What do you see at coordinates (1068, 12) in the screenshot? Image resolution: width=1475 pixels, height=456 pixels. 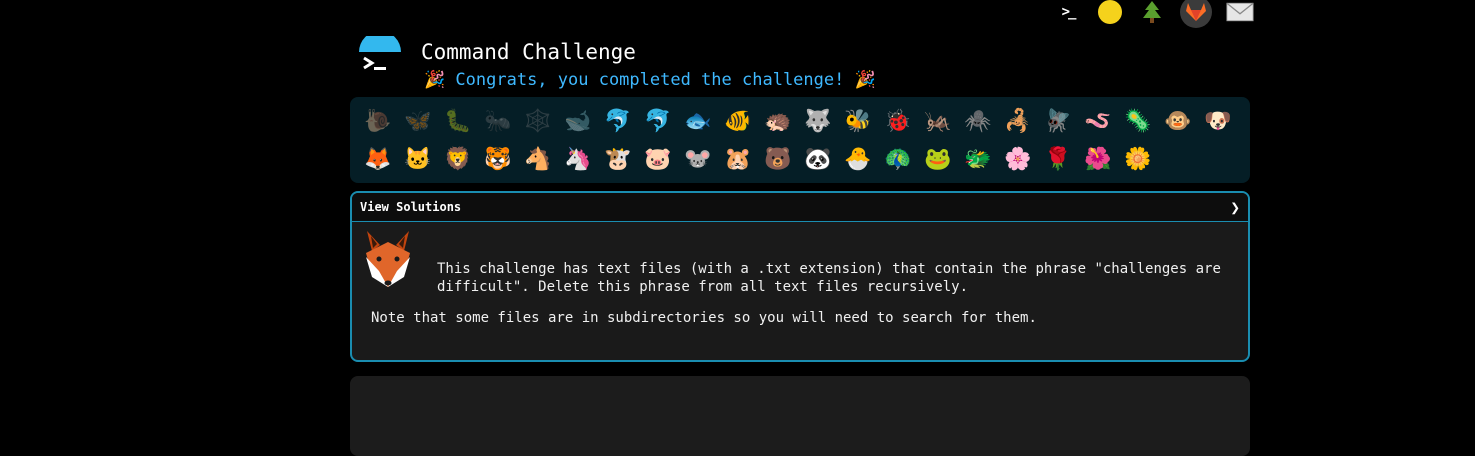 I see `prompt-icon: >_` at bounding box center [1068, 12].